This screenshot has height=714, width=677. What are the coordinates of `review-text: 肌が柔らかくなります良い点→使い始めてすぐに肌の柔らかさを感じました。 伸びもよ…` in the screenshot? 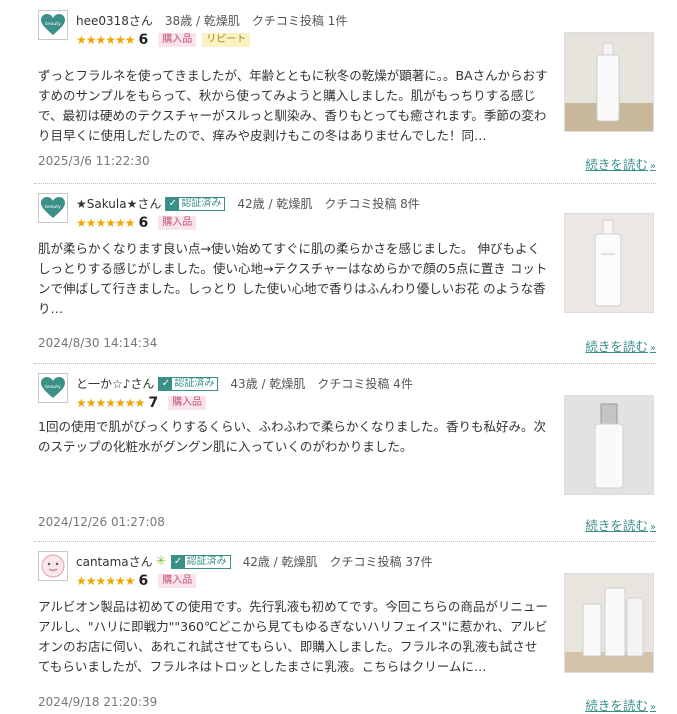 It's located at (293, 278).